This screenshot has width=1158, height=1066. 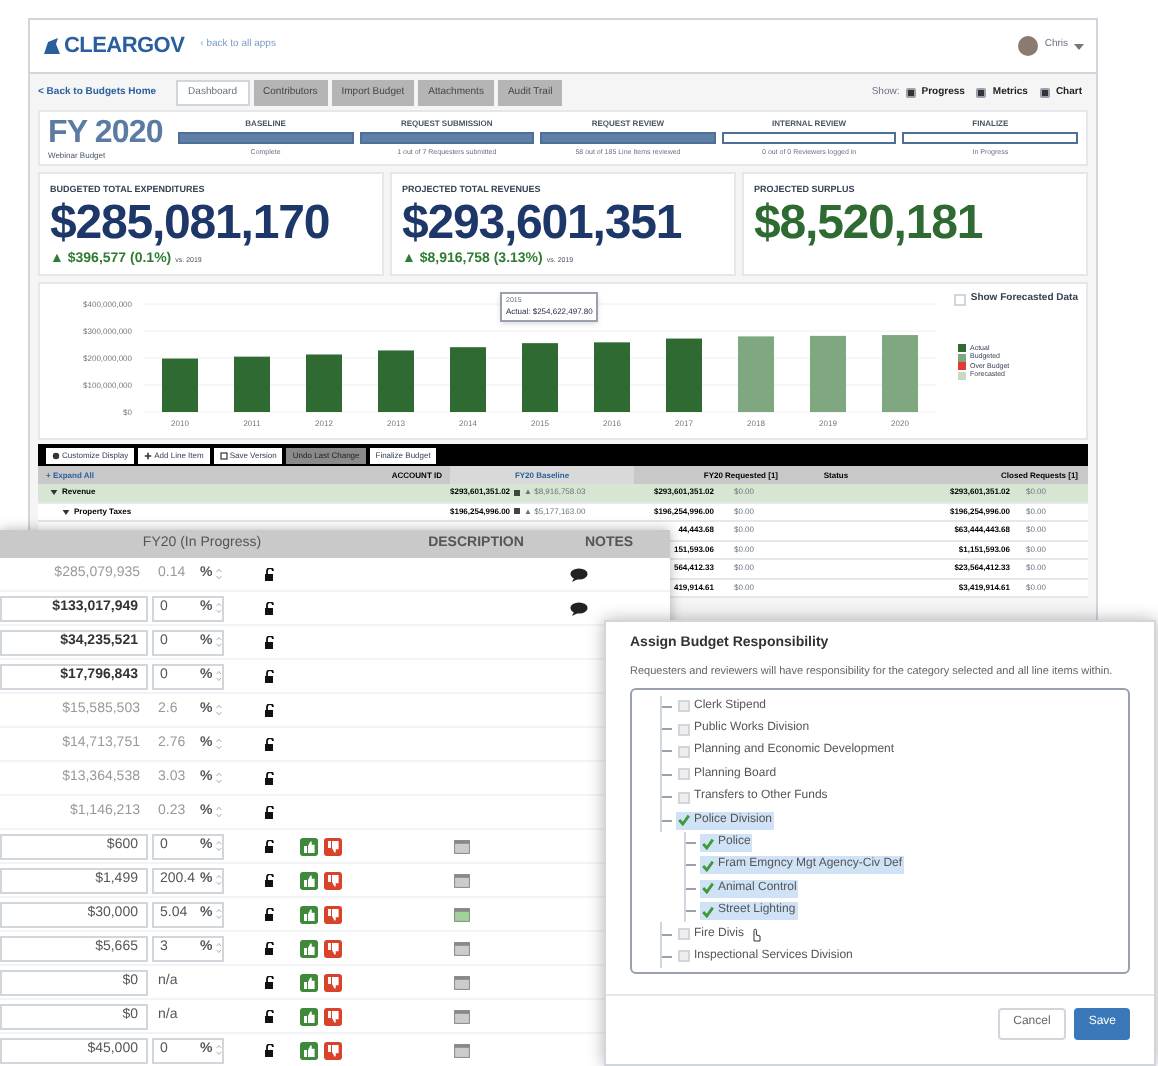 I want to click on plus-icon, so click(x=148, y=455).